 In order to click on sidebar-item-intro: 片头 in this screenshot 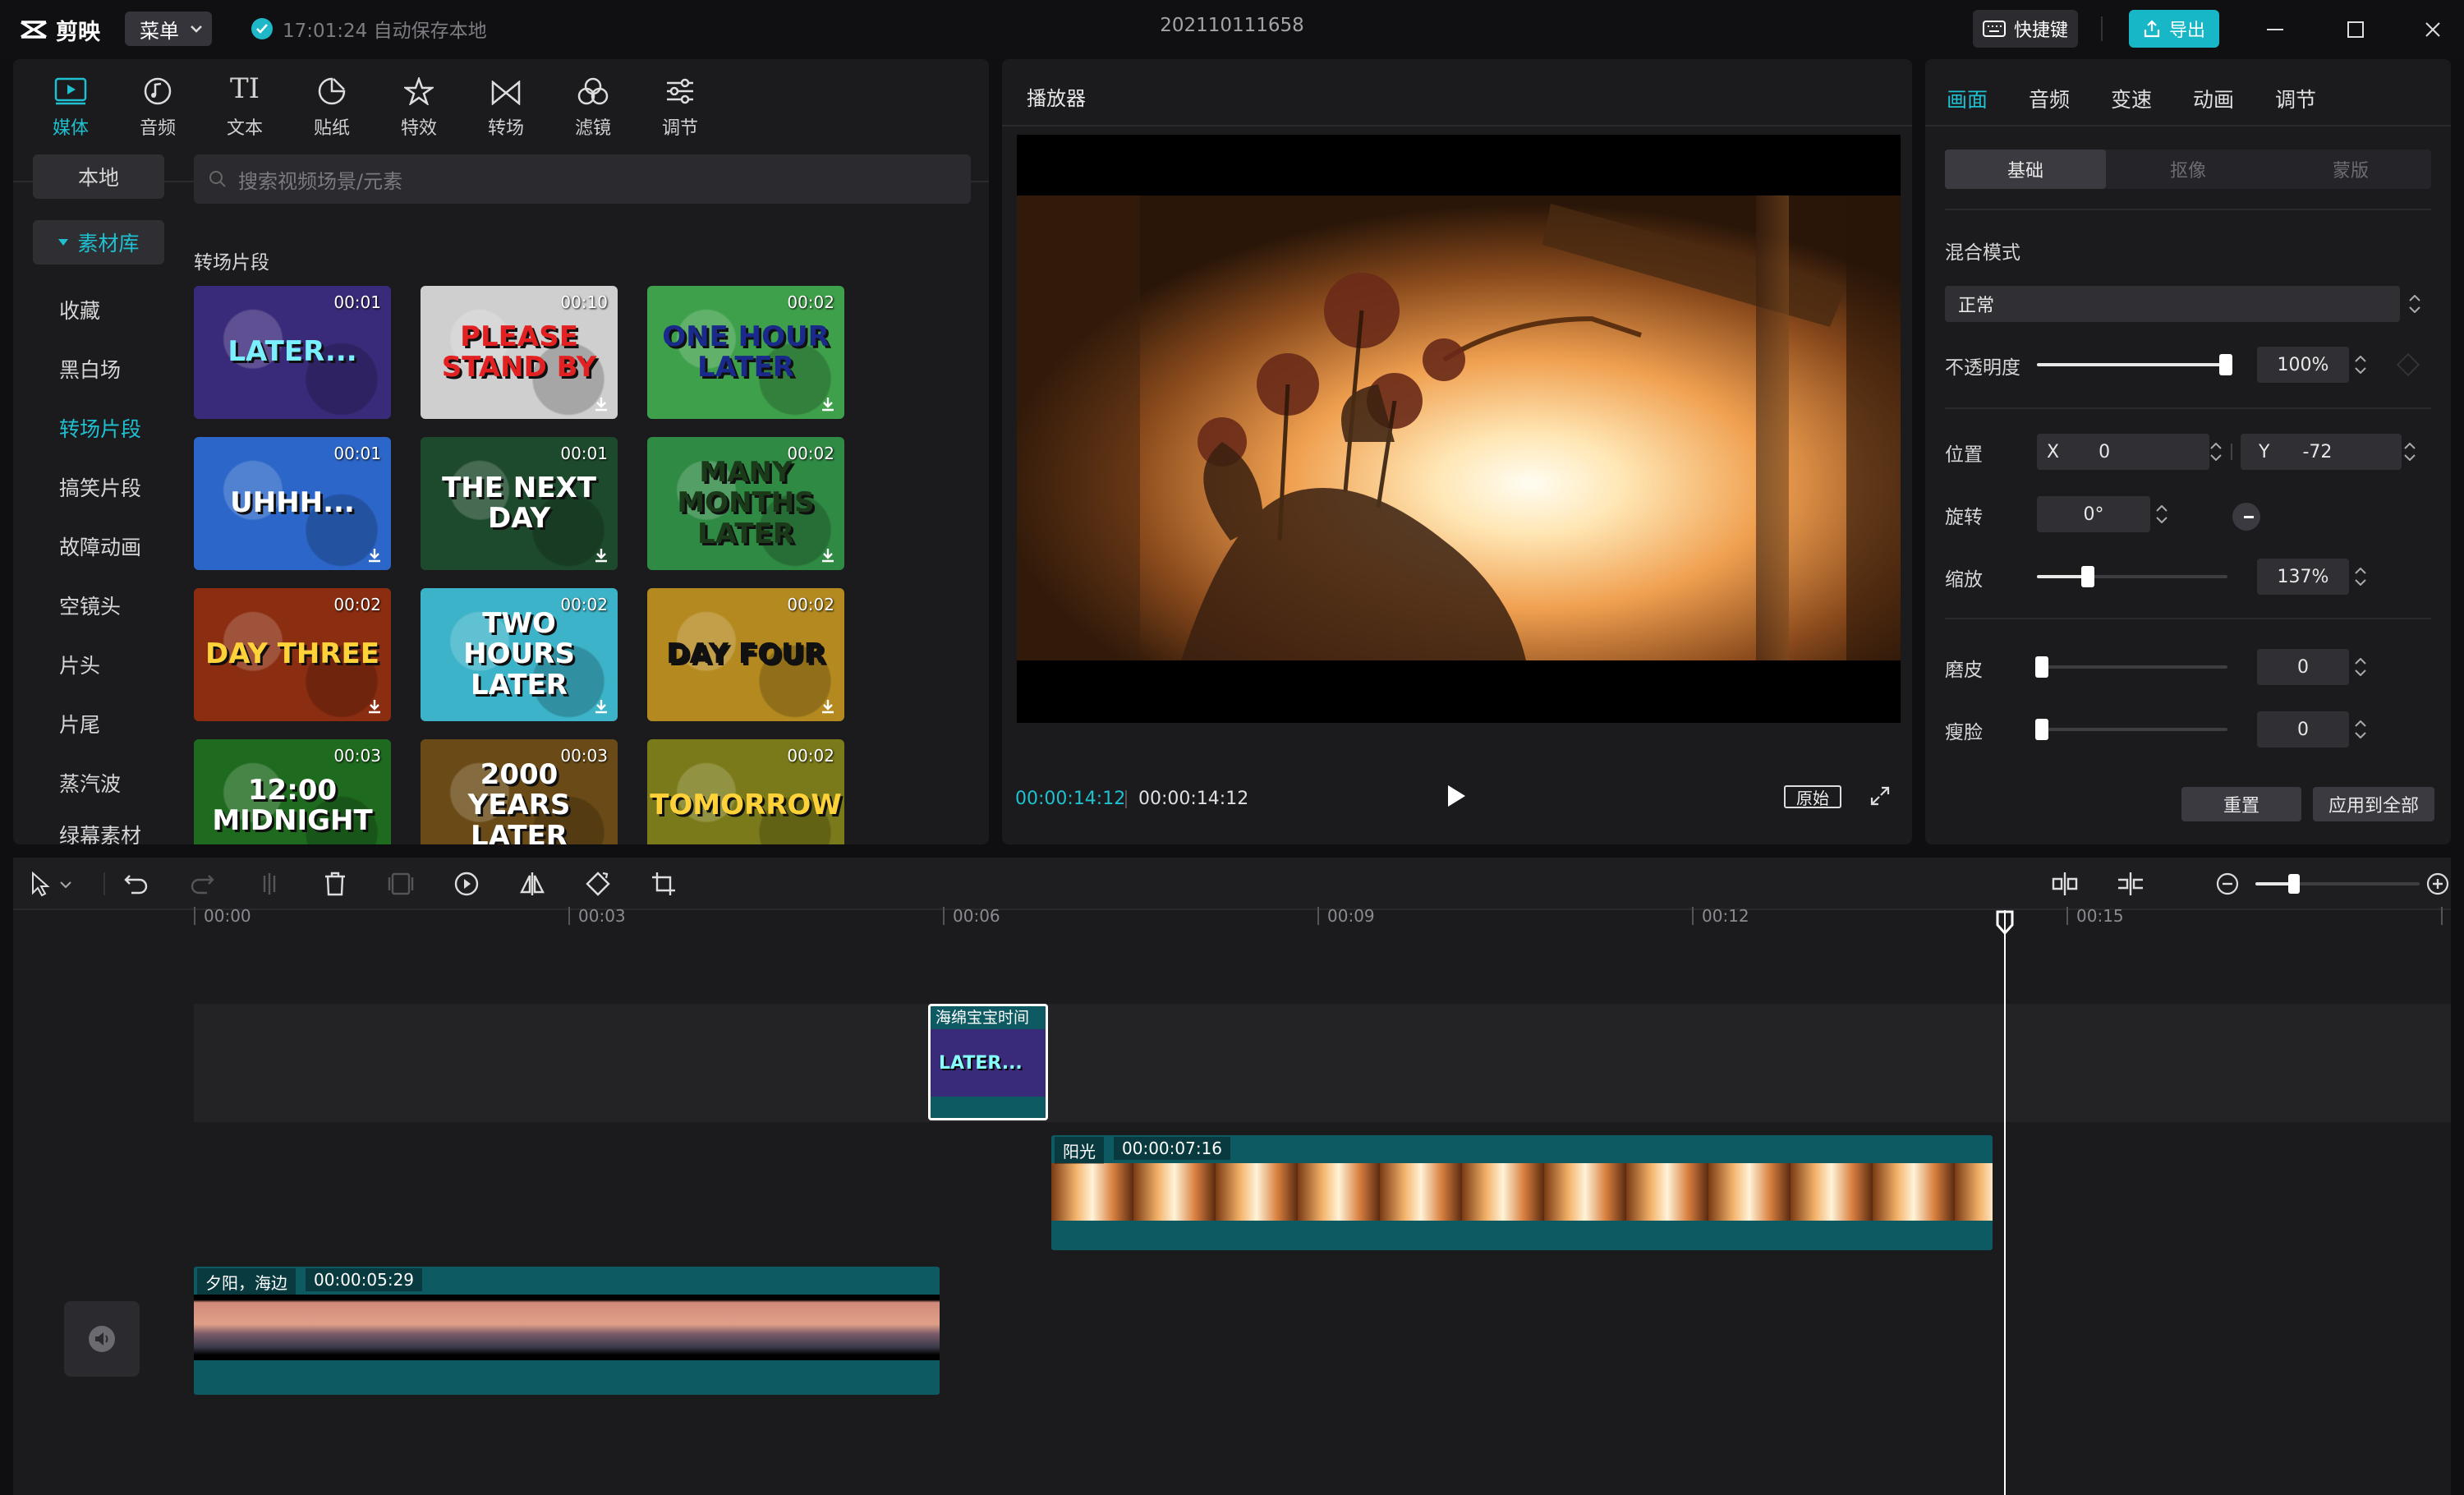, I will do `click(98, 664)`.